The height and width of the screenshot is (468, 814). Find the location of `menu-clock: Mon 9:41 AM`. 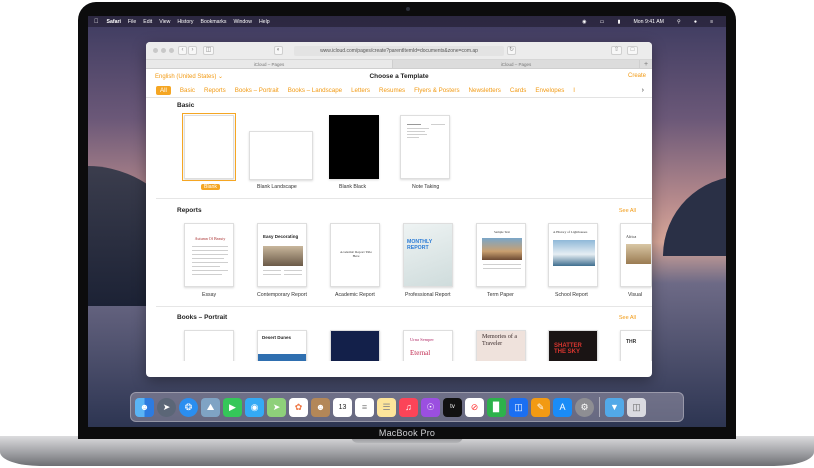

menu-clock: Mon 9:41 AM is located at coordinates (648, 22).